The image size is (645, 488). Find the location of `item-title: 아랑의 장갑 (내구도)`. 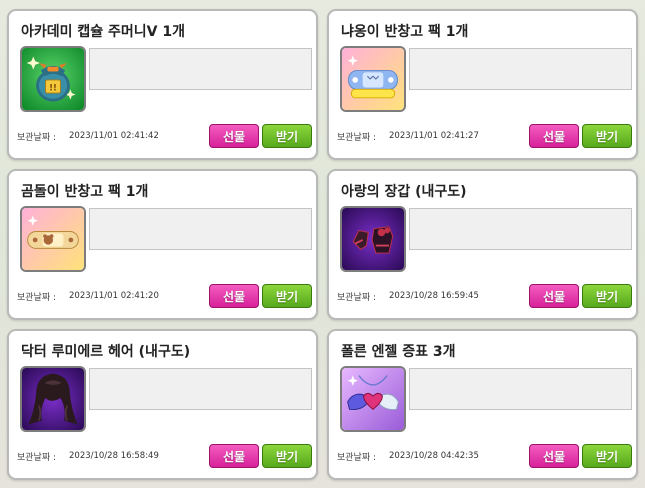

item-title: 아랑의 장갑 (내구도) is located at coordinates (404, 192).